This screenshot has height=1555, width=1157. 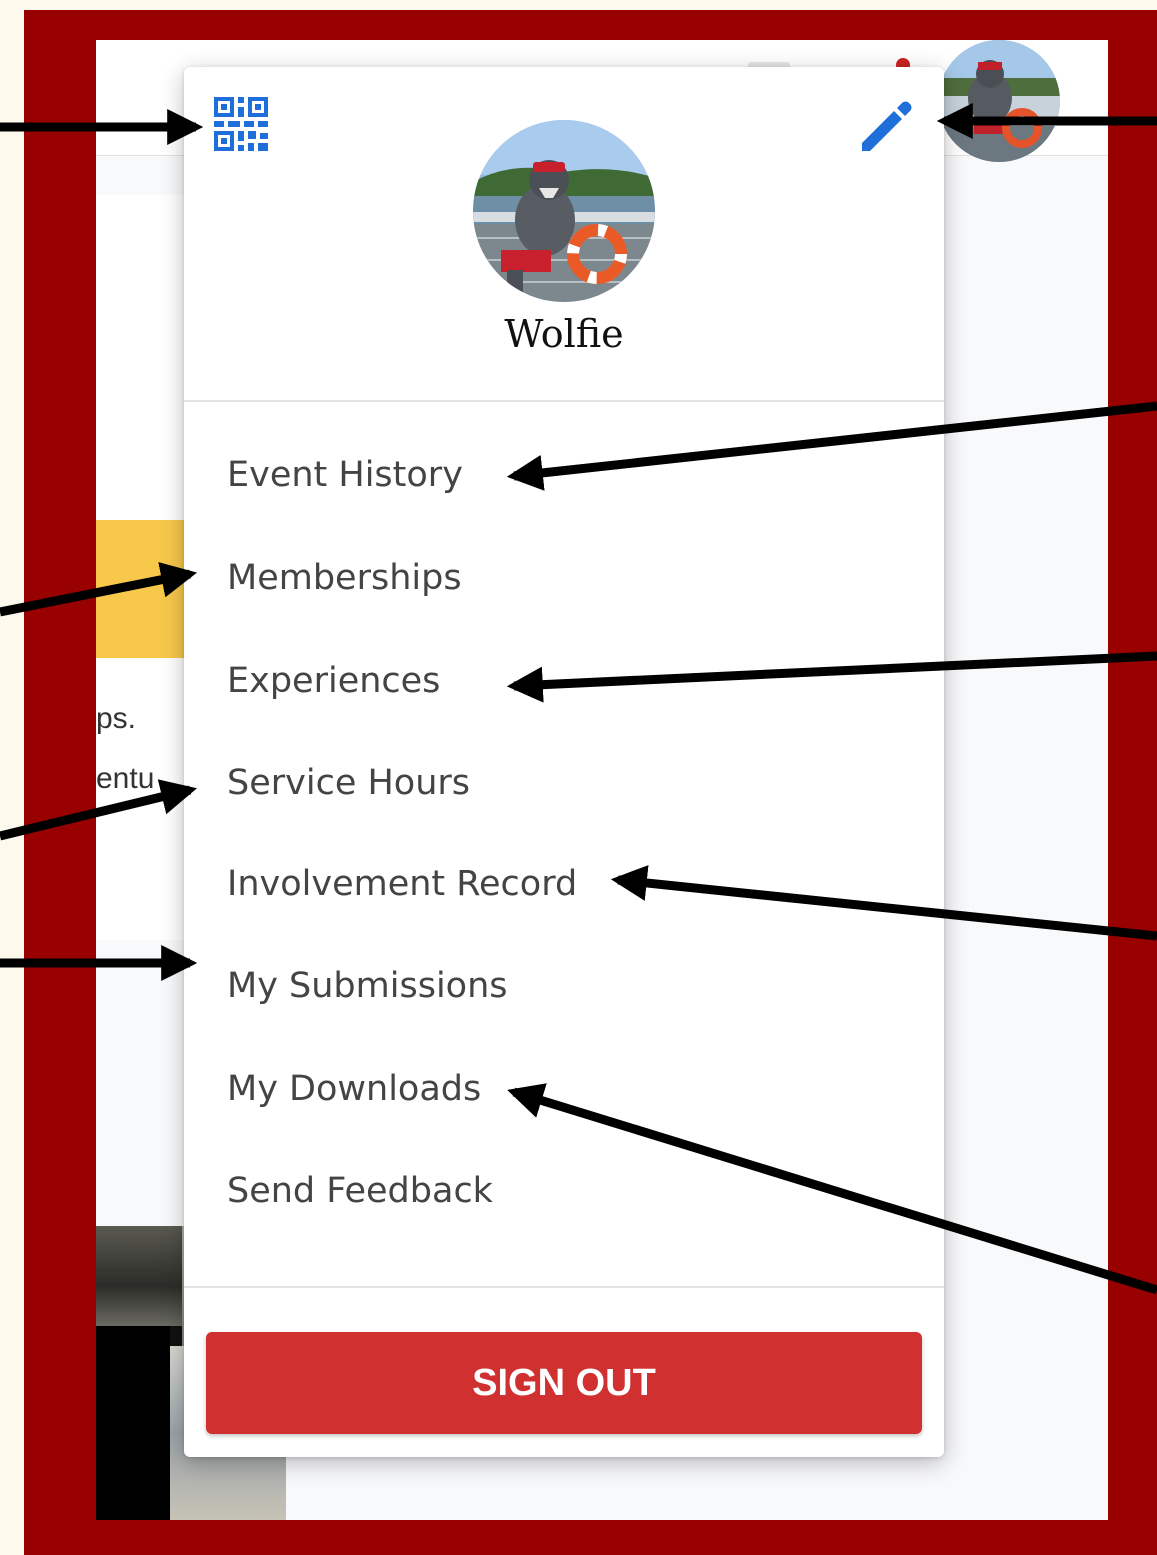 I want to click on background-text-2: entu, so click(x=125, y=778).